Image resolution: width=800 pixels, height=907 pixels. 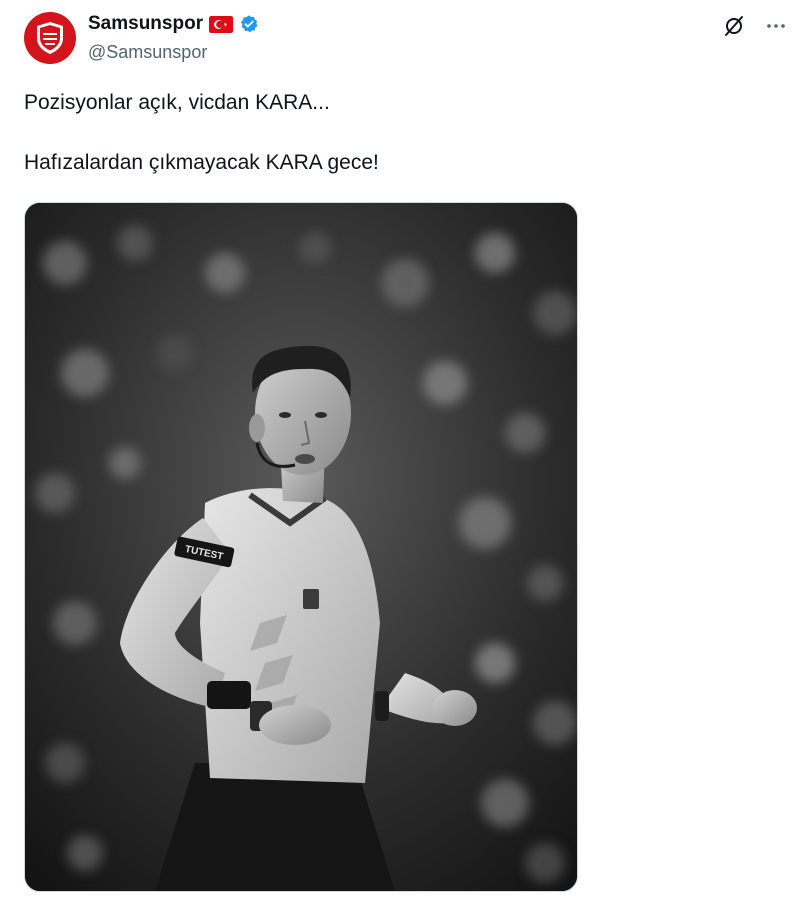 I want to click on turkey-flag-icon, so click(x=221, y=24).